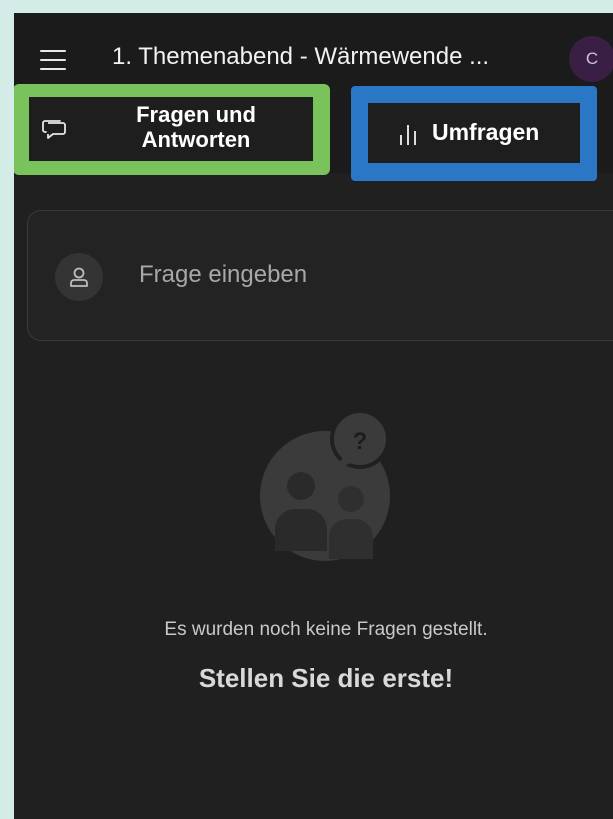  I want to click on user-icon, so click(79, 277).